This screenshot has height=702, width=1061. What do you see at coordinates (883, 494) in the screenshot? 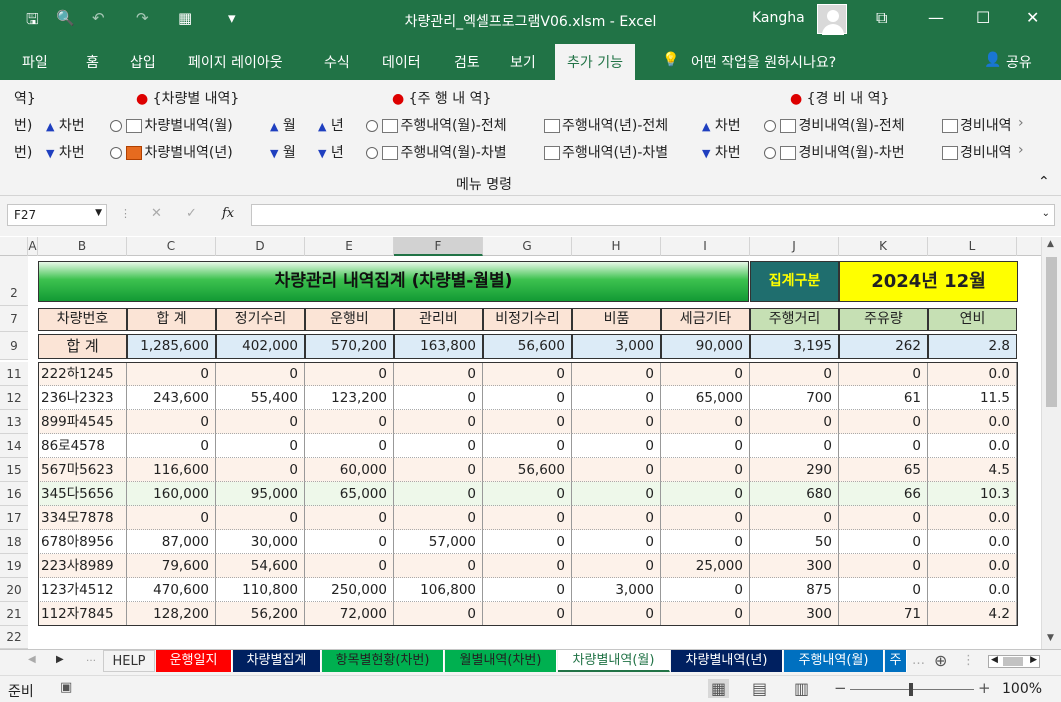
I see `data-cell: 66` at bounding box center [883, 494].